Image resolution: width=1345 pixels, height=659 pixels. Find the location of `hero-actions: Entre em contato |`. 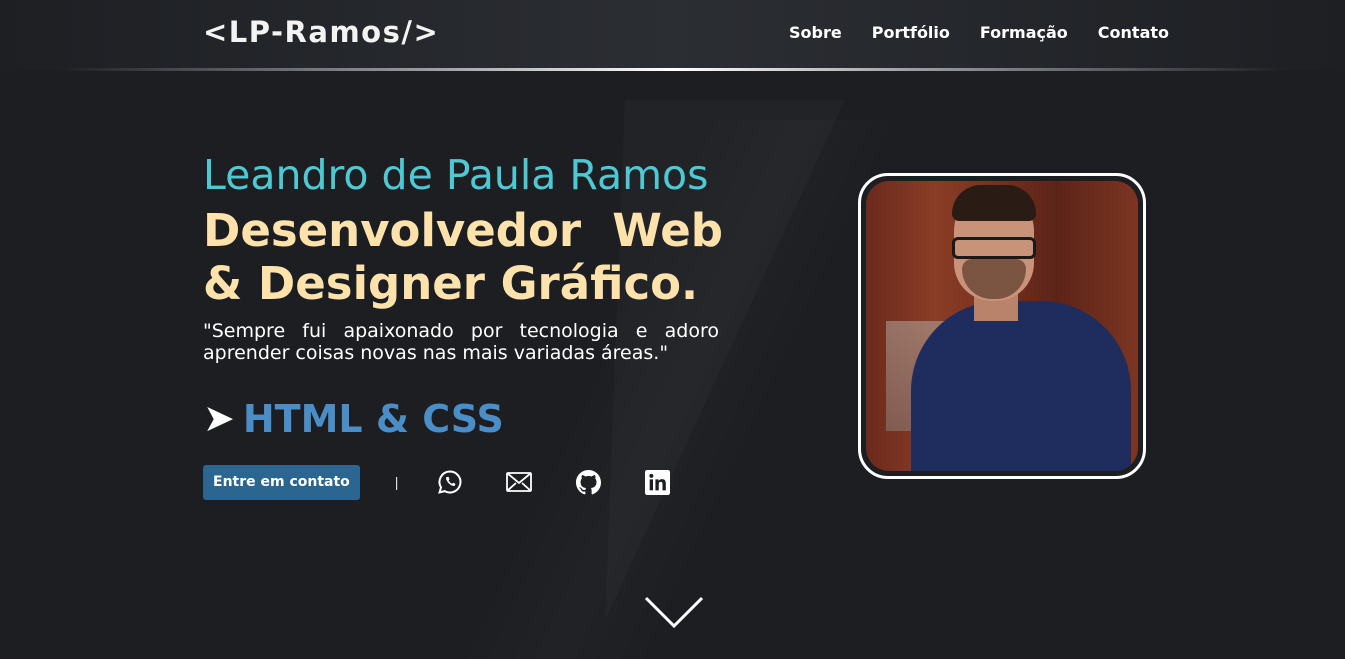

hero-actions: Entre em contato | is located at coordinates (437, 482).